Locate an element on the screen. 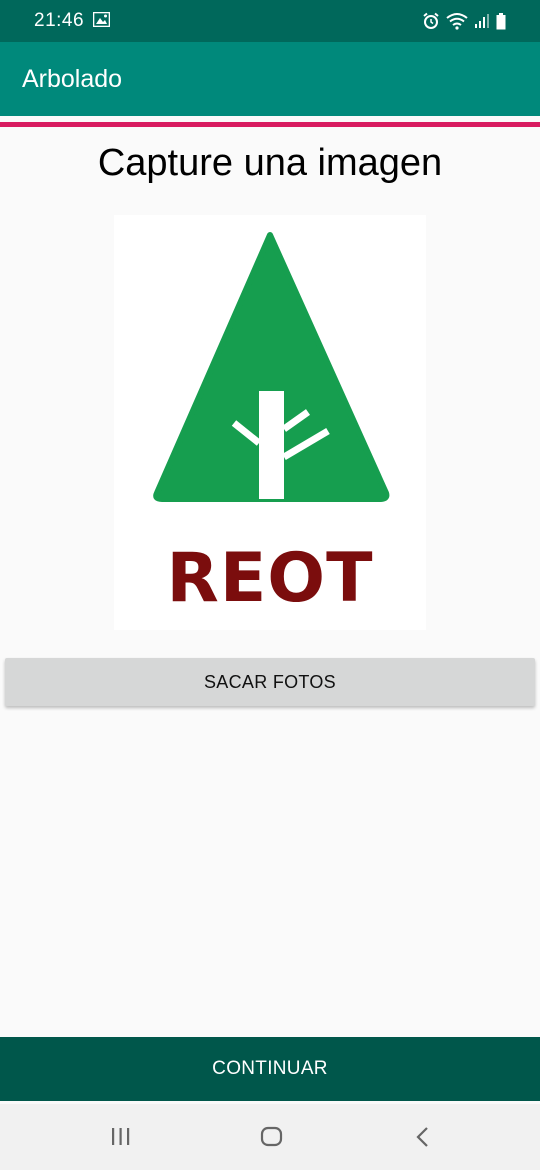 This screenshot has height=1170, width=540. signal-icon is located at coordinates (482, 21).